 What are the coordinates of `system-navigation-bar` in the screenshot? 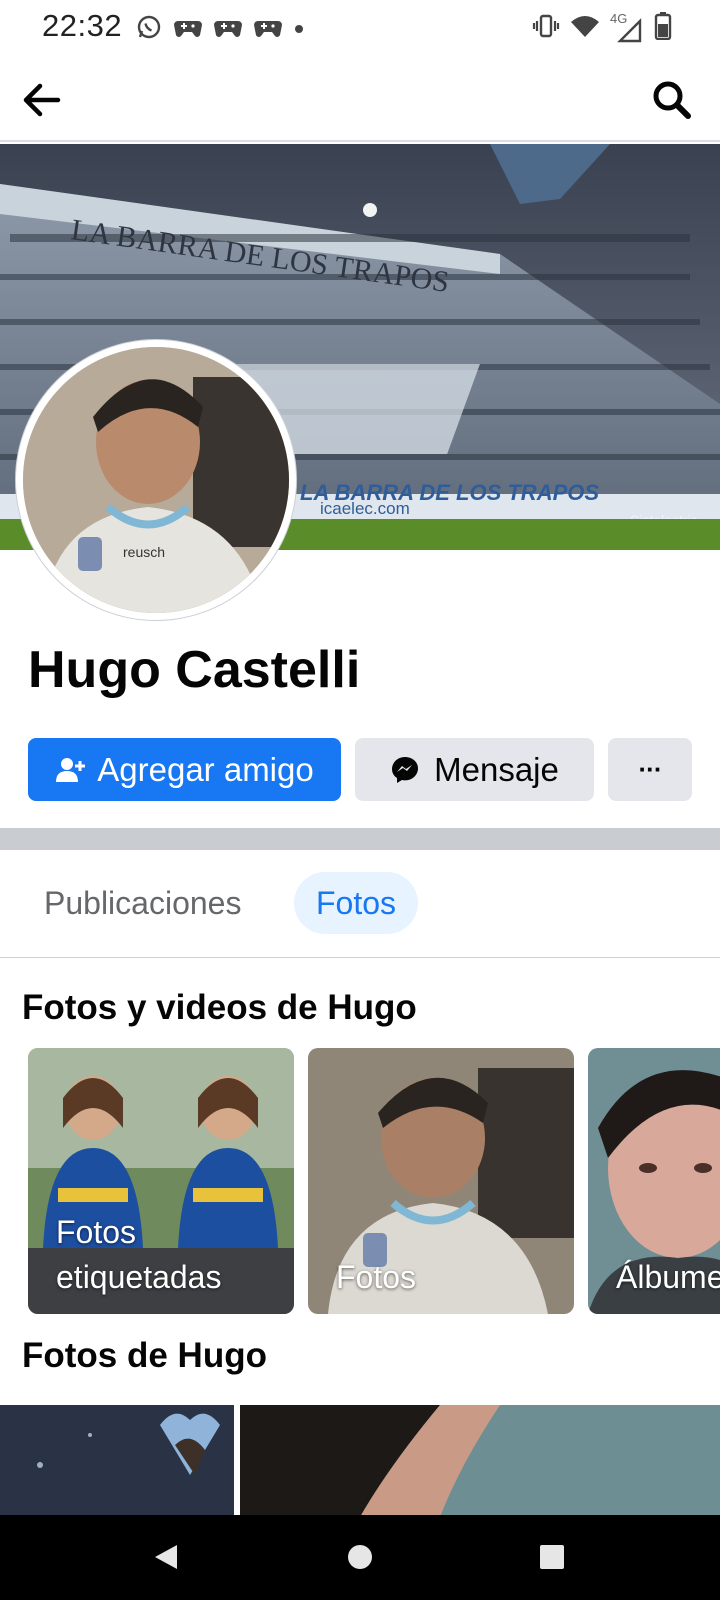 It's located at (360, 1557).